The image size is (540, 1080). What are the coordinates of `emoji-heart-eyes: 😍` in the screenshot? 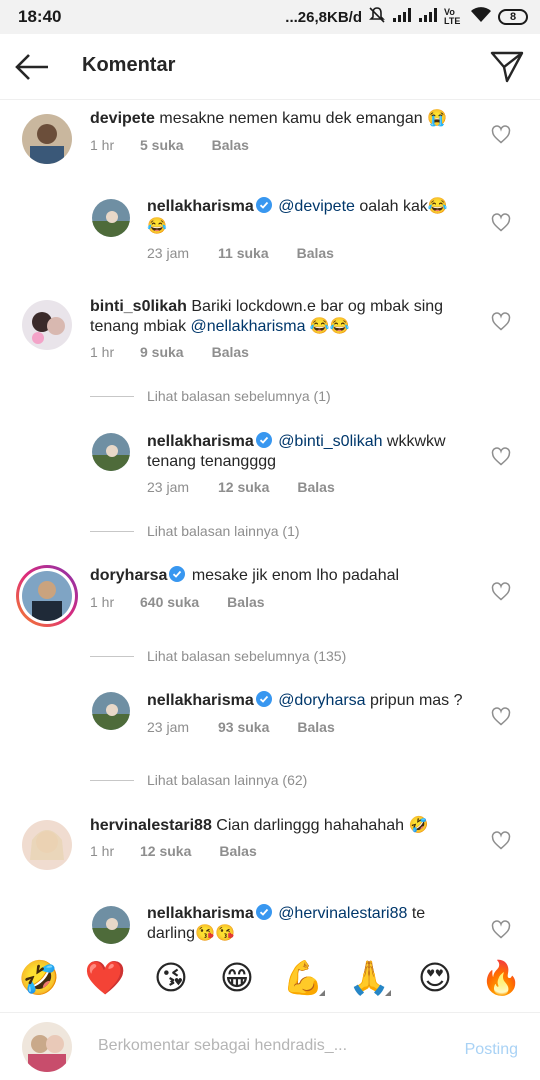 It's located at (435, 978).